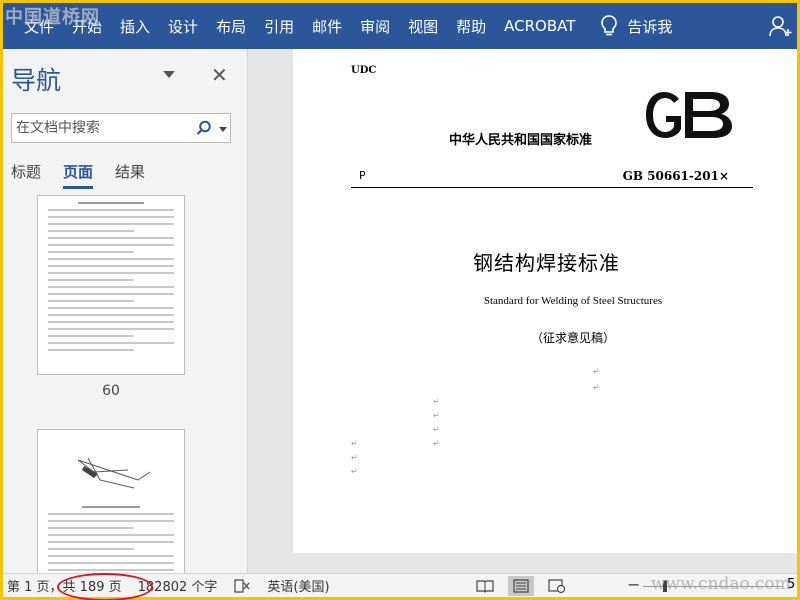 This screenshot has width=800, height=600. Describe the element at coordinates (364, 70) in the screenshot. I see `udc-label: UDC` at that location.